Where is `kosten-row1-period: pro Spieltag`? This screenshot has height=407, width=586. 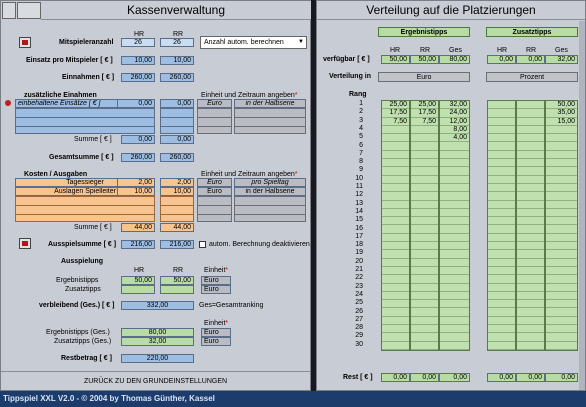
kosten-row1-period: pro Spieltag is located at coordinates (270, 182).